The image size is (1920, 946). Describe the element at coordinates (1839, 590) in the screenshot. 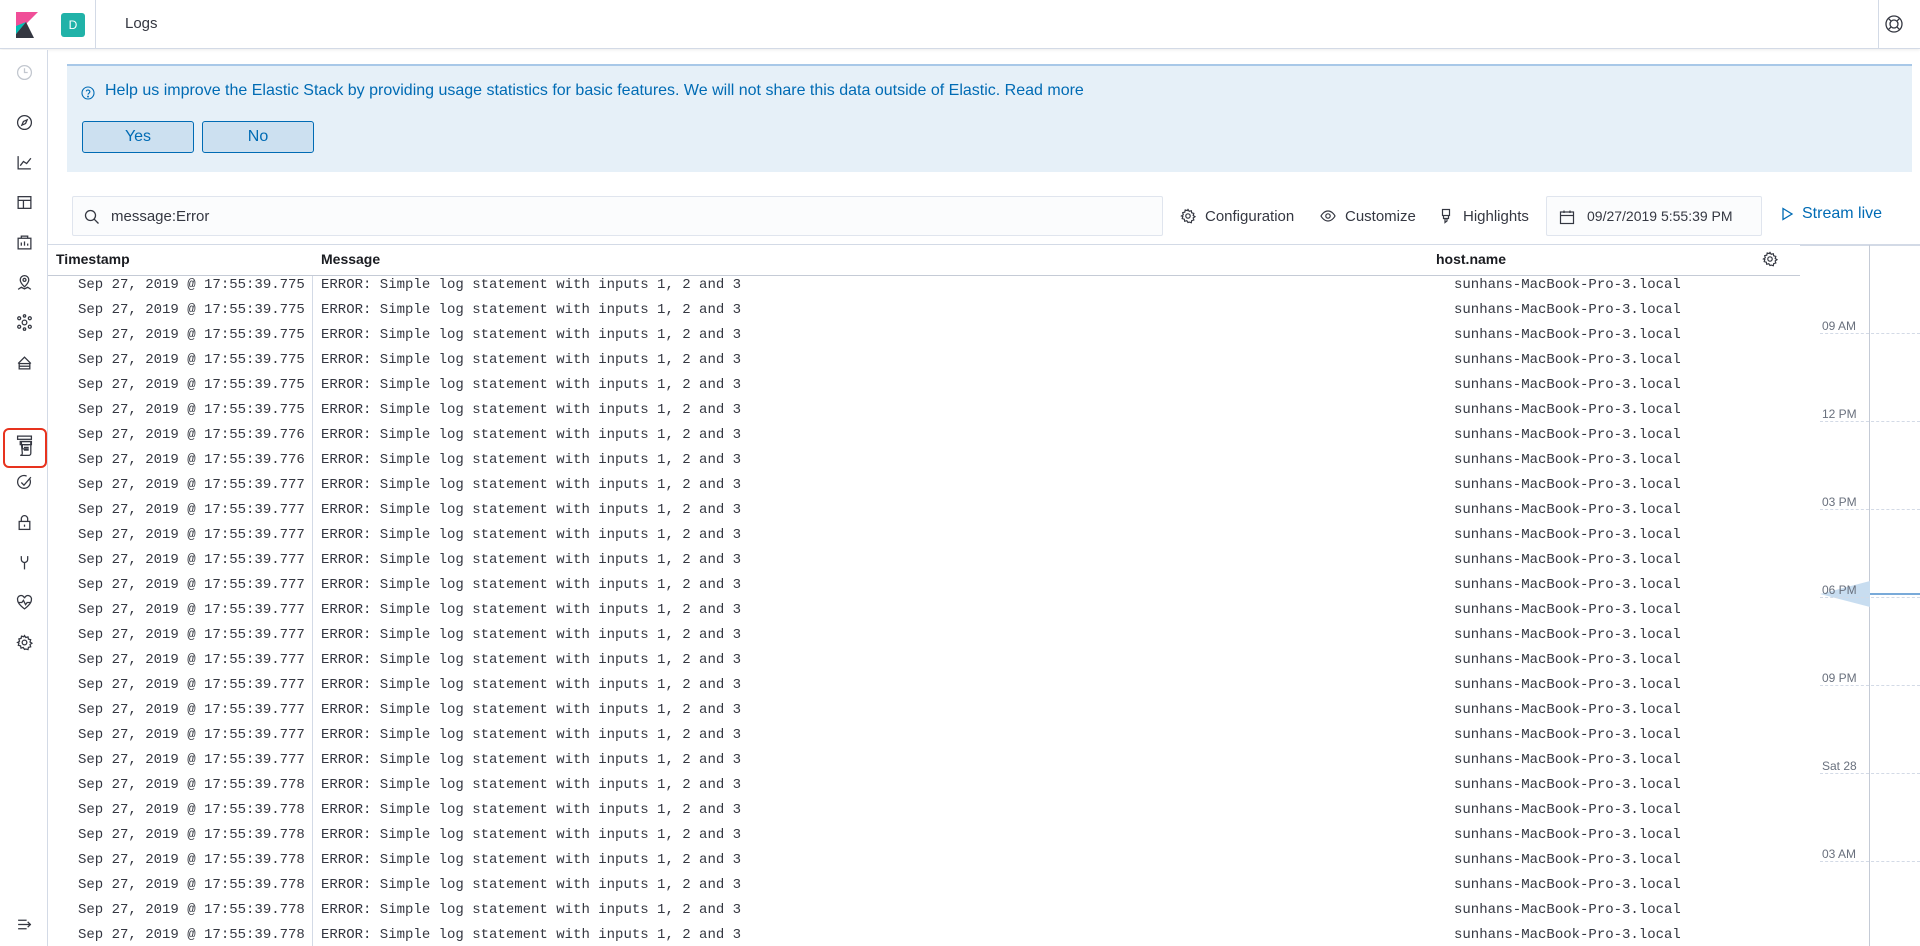

I see `minimap-tick: 06 PM` at that location.